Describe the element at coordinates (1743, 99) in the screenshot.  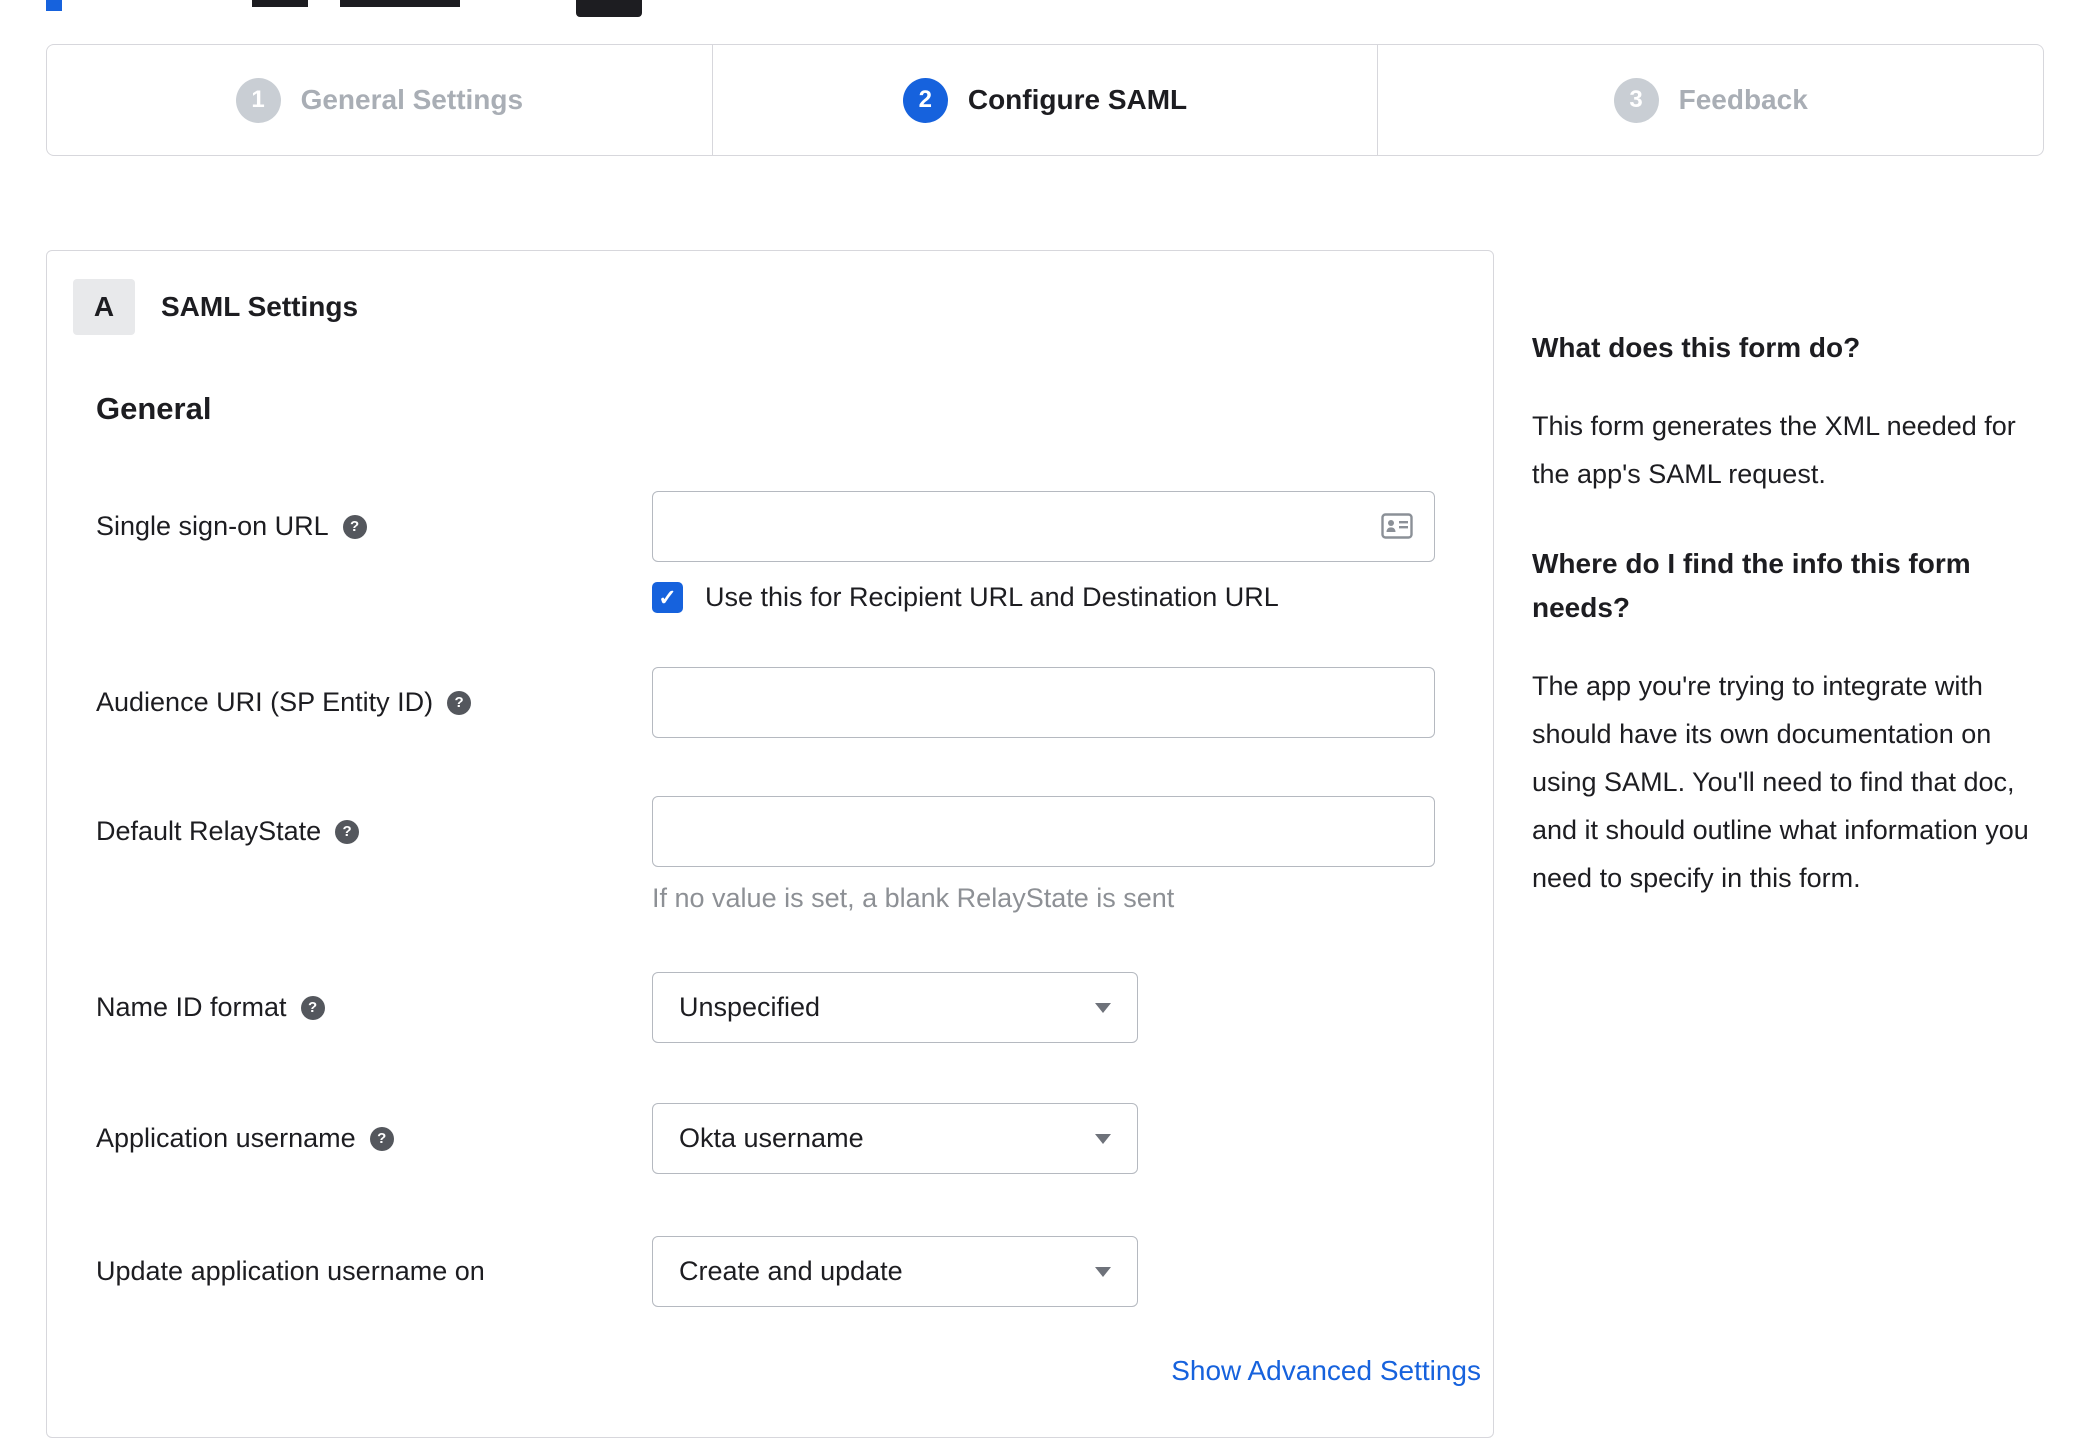
I see `step-label: Feedback` at that location.